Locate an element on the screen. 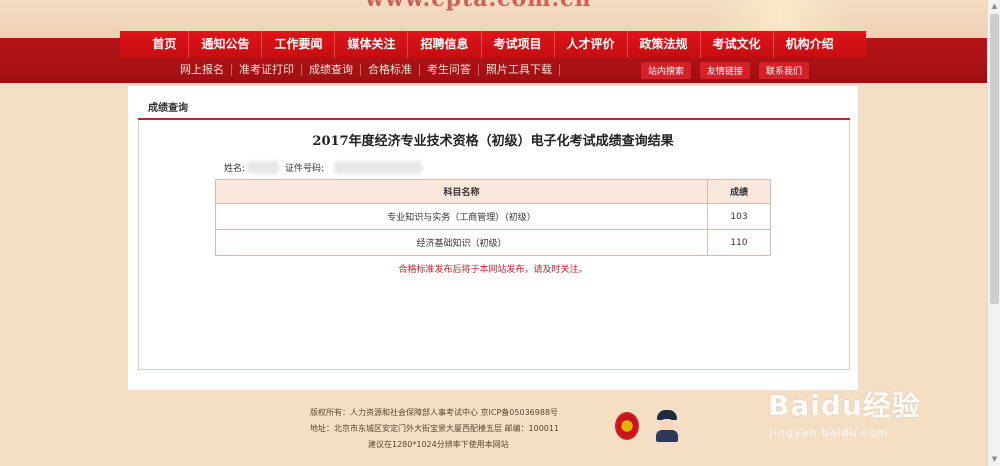  column-header-subject: 科目名称 is located at coordinates (461, 191).